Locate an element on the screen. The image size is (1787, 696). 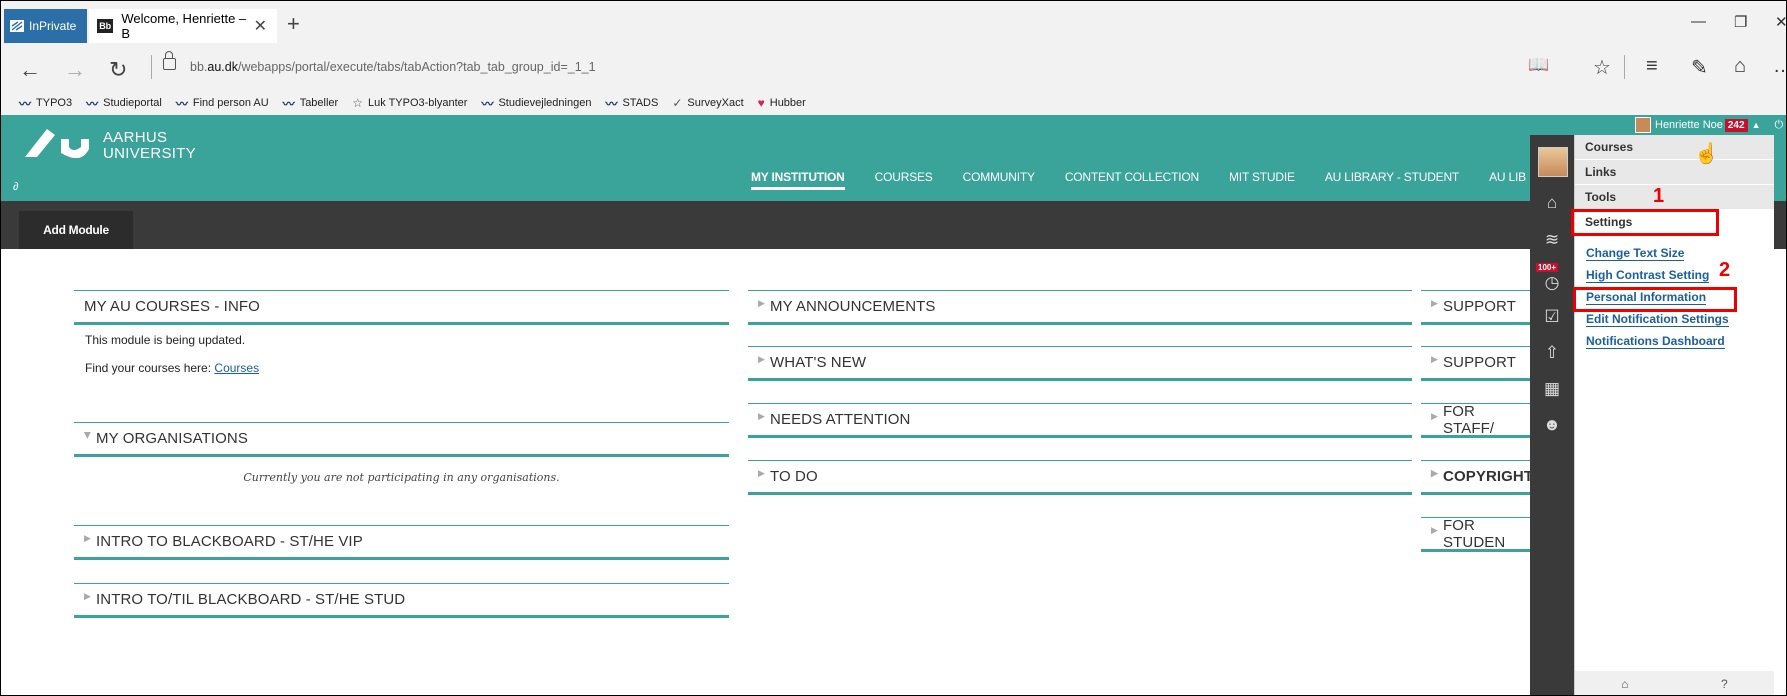
user-name: Henriette Noe is located at coordinates (1689, 125).